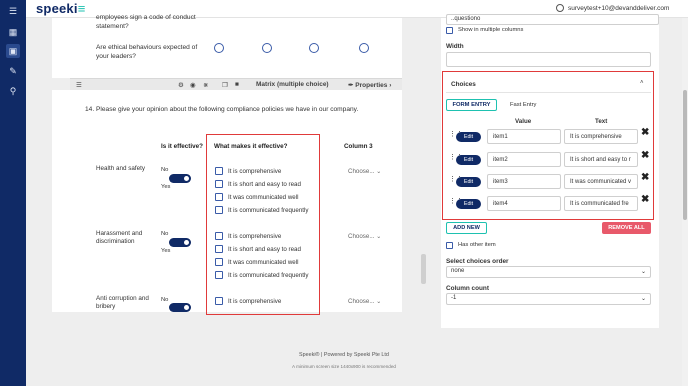 This screenshot has width=688, height=386. I want to click on drag-handle-icon: ☰, so click(79, 85).